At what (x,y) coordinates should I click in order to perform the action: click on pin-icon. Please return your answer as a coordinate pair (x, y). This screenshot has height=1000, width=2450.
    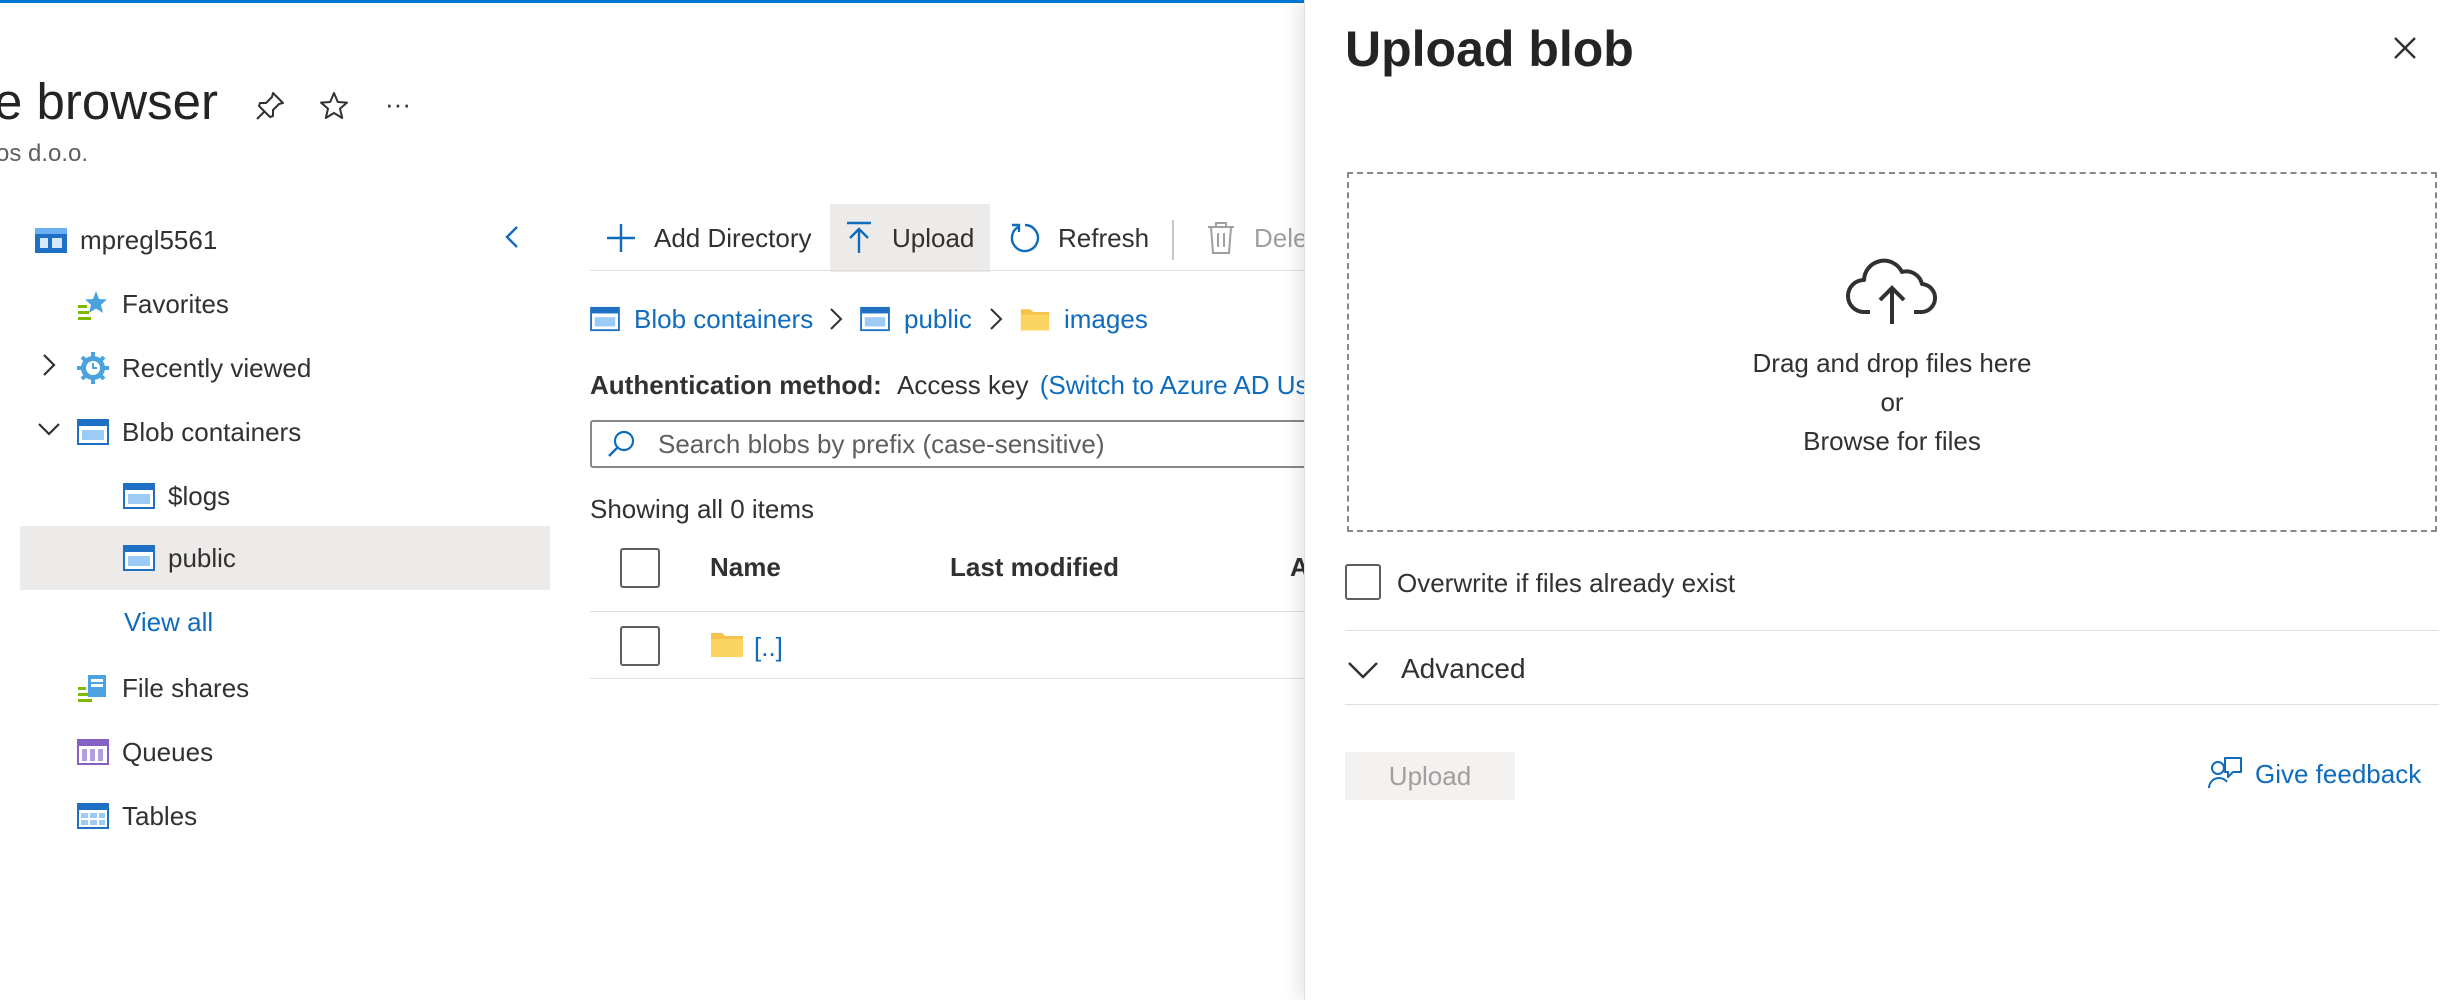
    Looking at the image, I should click on (270, 106).